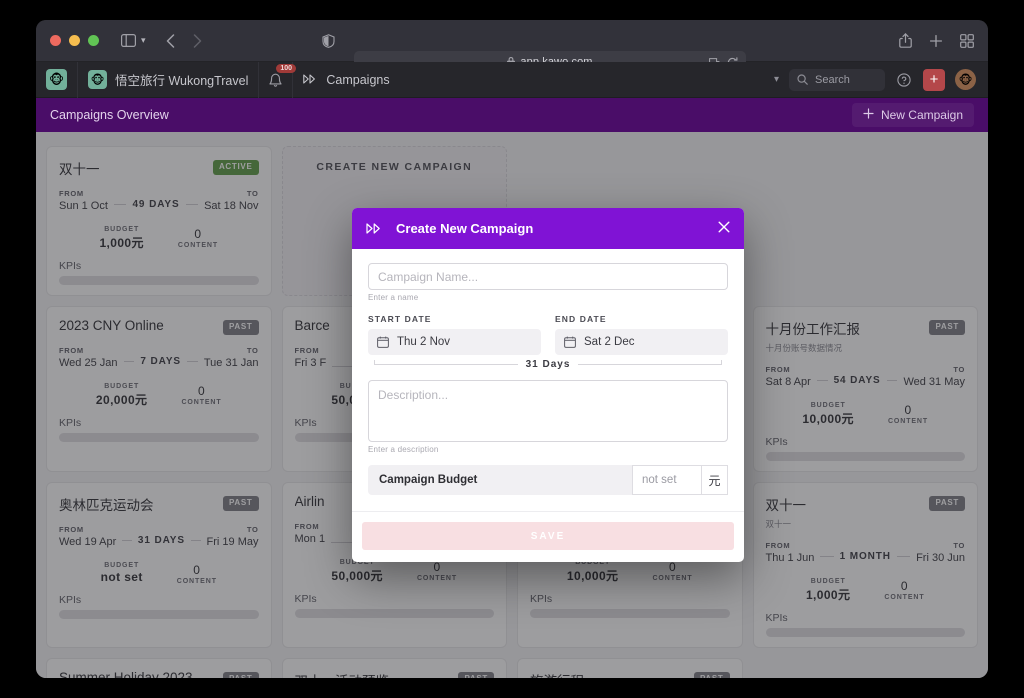 This screenshot has width=1024, height=698. Describe the element at coordinates (940, 558) in the screenshot. I see `to-date: Fri 30 Jun` at that location.